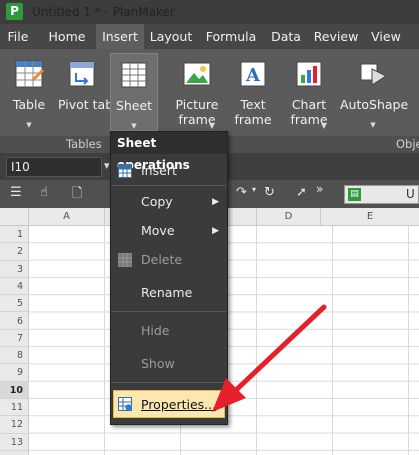 The width and height of the screenshot is (419, 455). I want to click on insert-sheet-icon, so click(125, 171).